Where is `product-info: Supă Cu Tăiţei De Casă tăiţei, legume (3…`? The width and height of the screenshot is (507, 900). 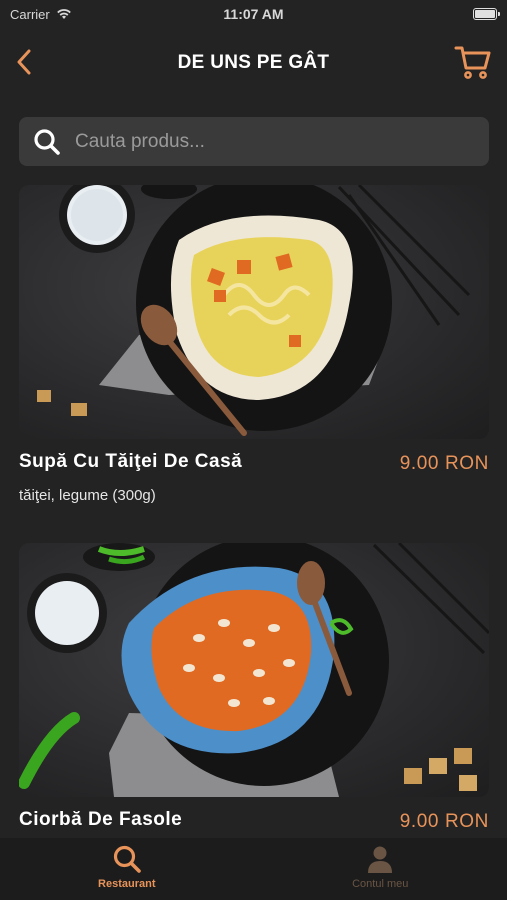 product-info: Supă Cu Tăiţei De Casă tăiţei, legume (3… is located at coordinates (254, 481).